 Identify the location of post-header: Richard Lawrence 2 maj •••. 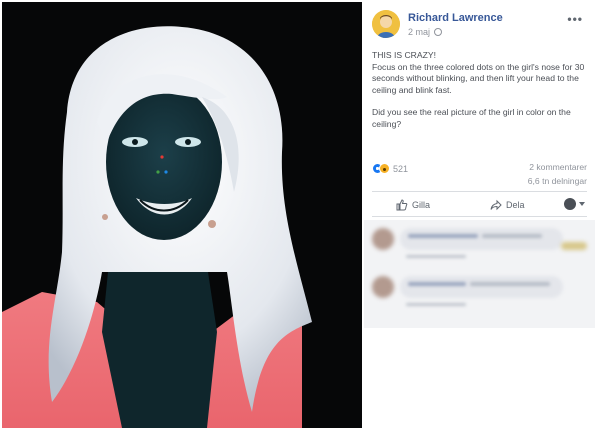
(479, 26).